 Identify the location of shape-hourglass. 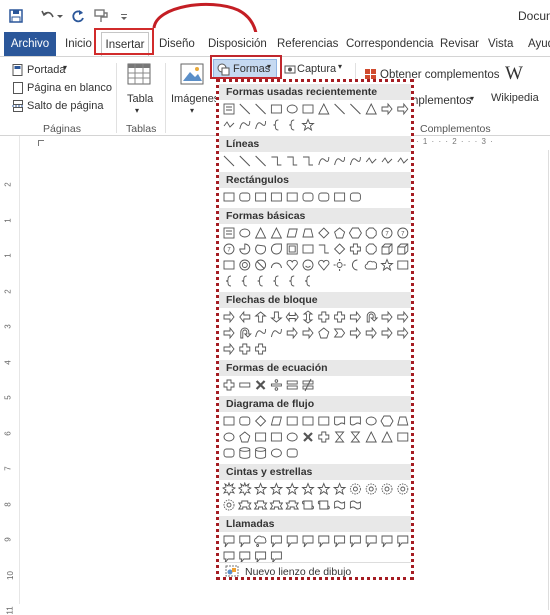
(355, 437).